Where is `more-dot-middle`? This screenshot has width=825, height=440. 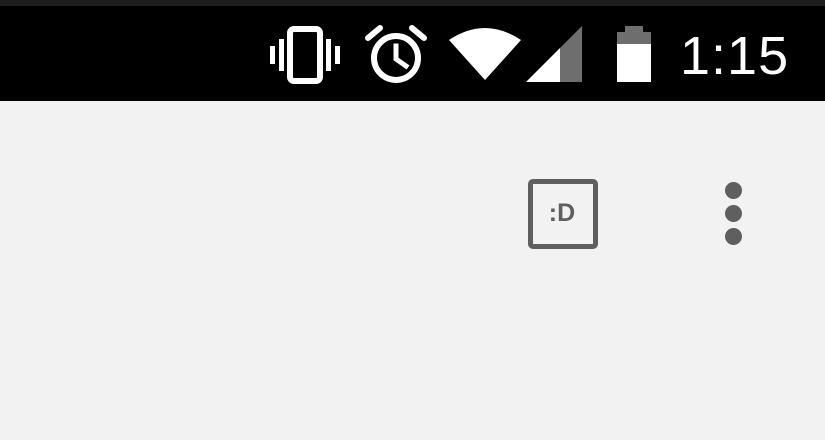 more-dot-middle is located at coordinates (733, 213).